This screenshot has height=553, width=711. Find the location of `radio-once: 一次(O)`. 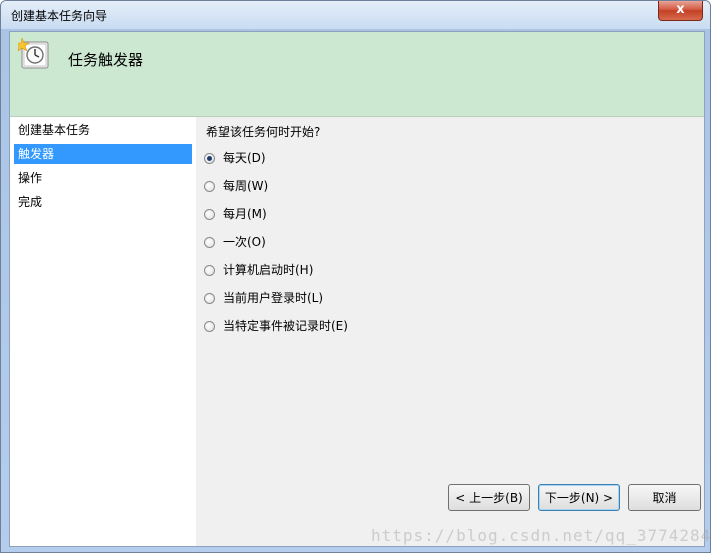

radio-once: 一次(O) is located at coordinates (235, 242).